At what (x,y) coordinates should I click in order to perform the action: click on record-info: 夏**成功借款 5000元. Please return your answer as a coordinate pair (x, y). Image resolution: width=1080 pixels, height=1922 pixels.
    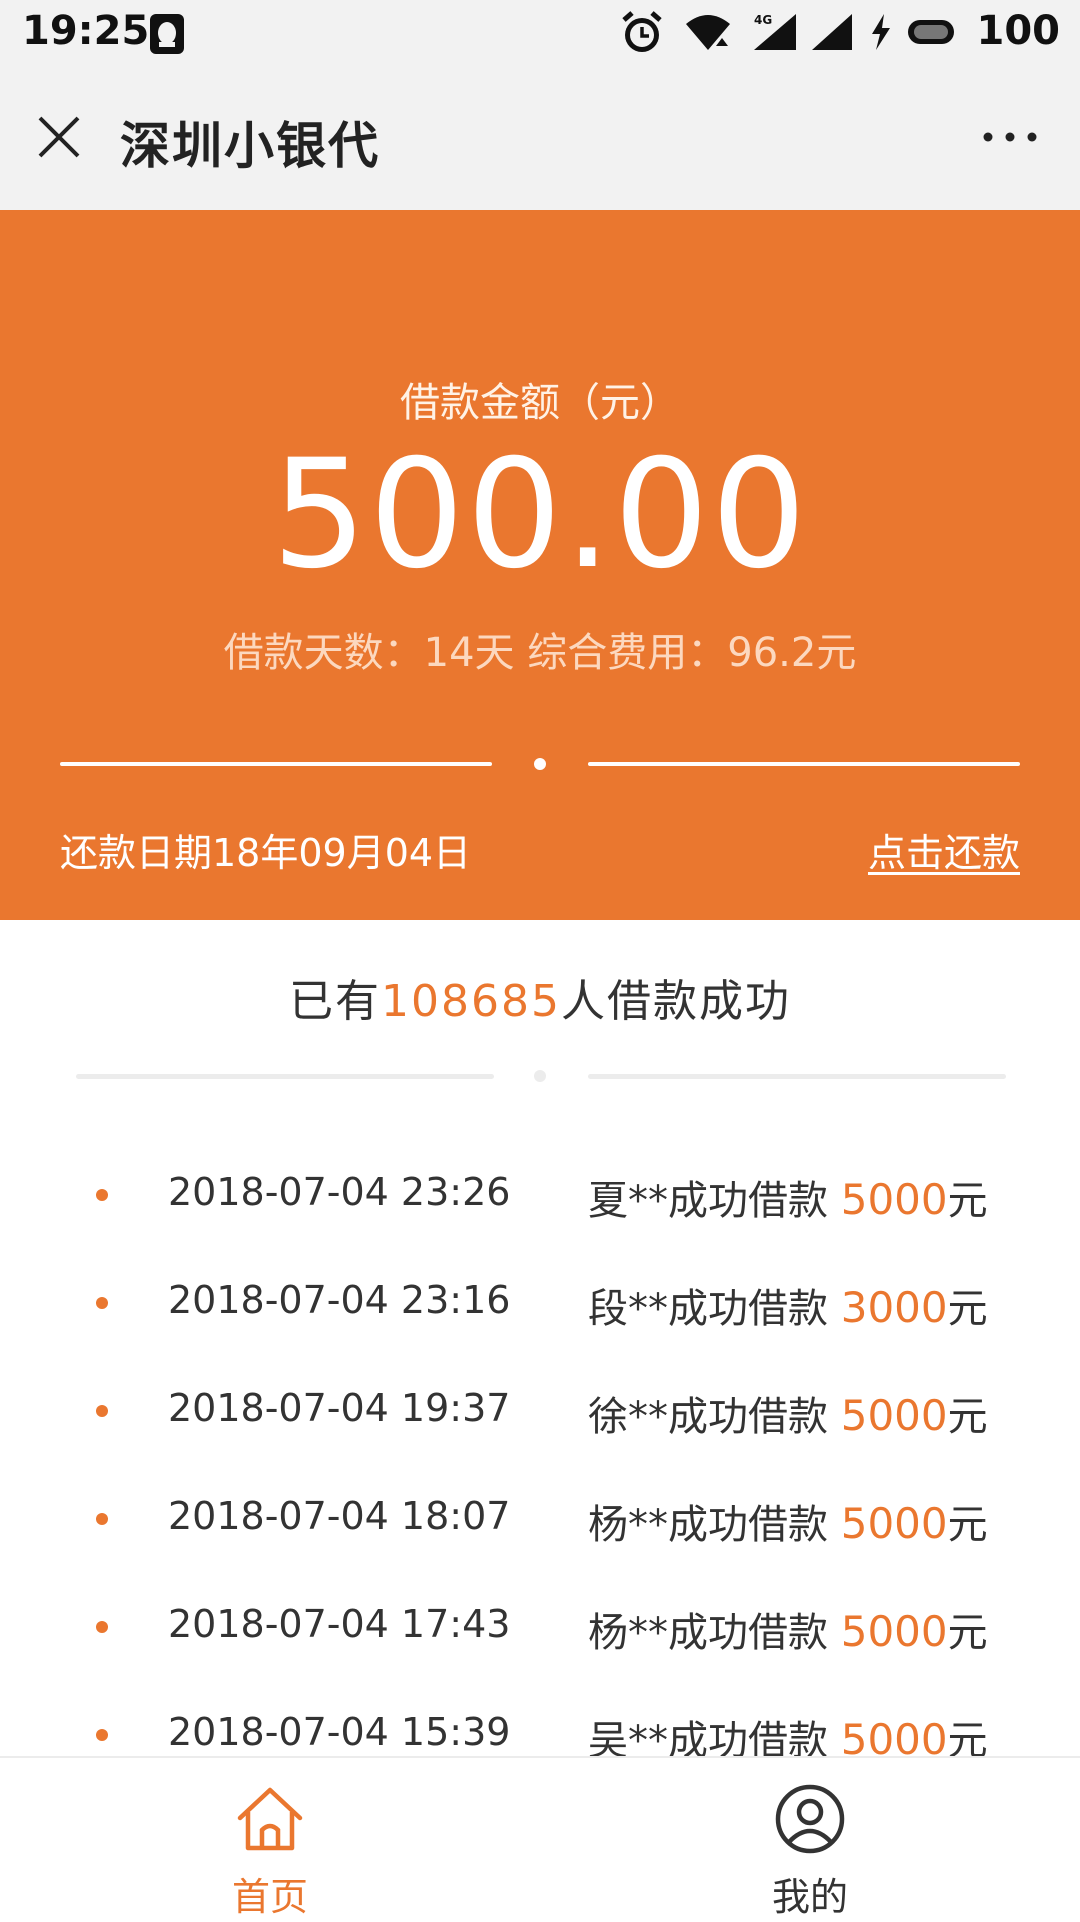
    Looking at the image, I should click on (788, 1197).